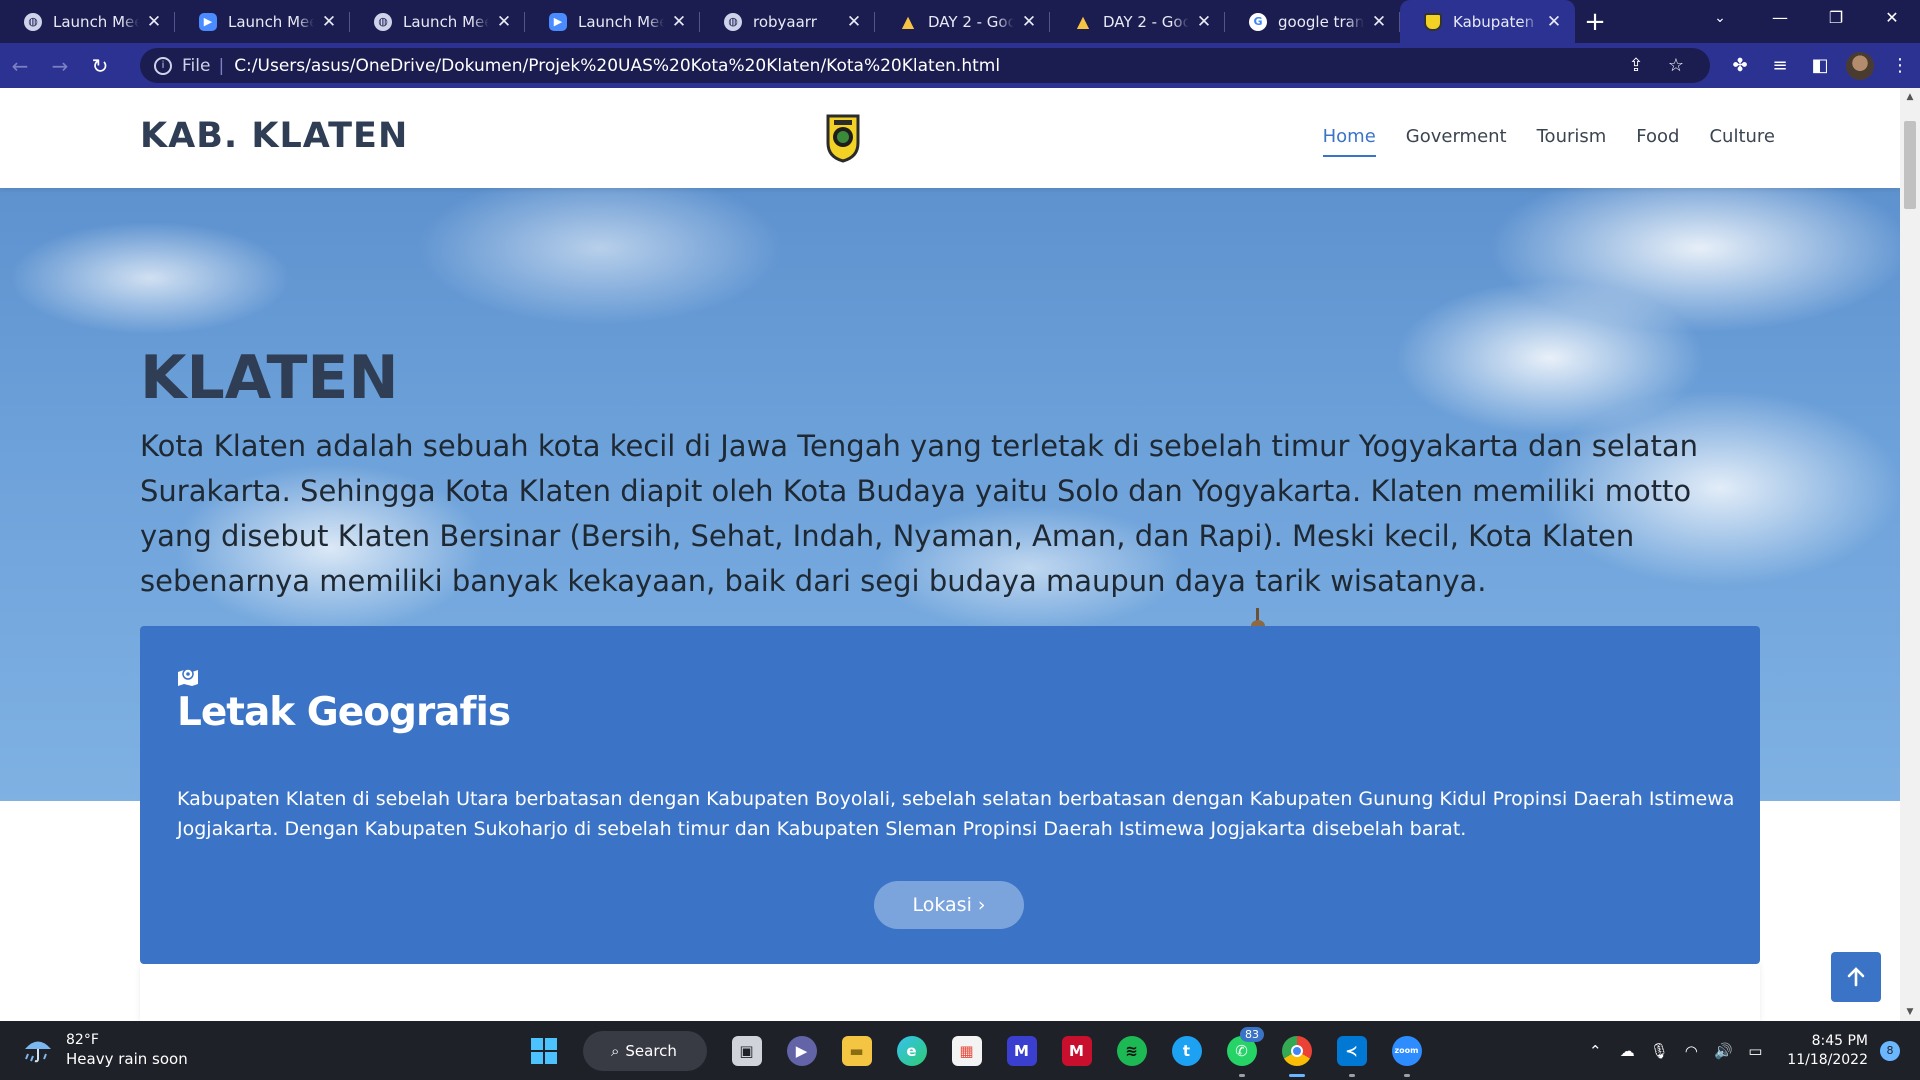  I want to click on chrome-app, so click(1296, 1050).